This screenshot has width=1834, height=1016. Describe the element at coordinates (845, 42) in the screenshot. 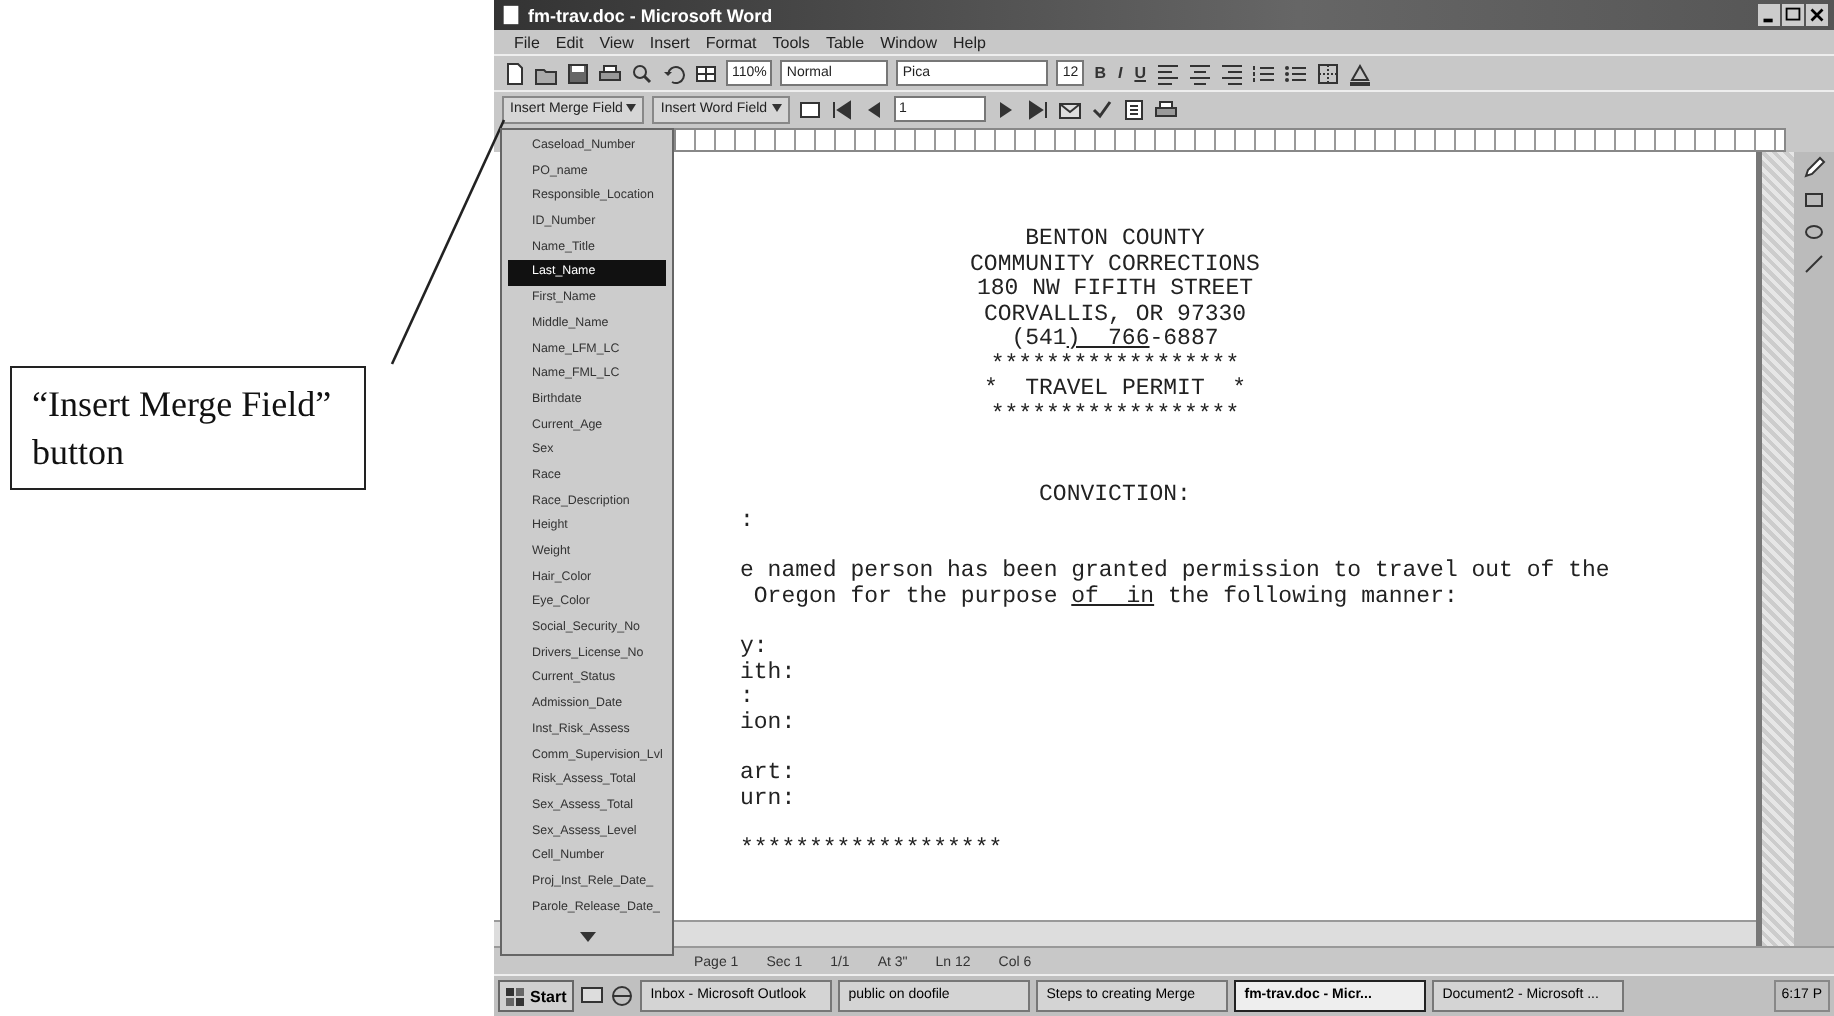

I see `menu-item: Table` at that location.